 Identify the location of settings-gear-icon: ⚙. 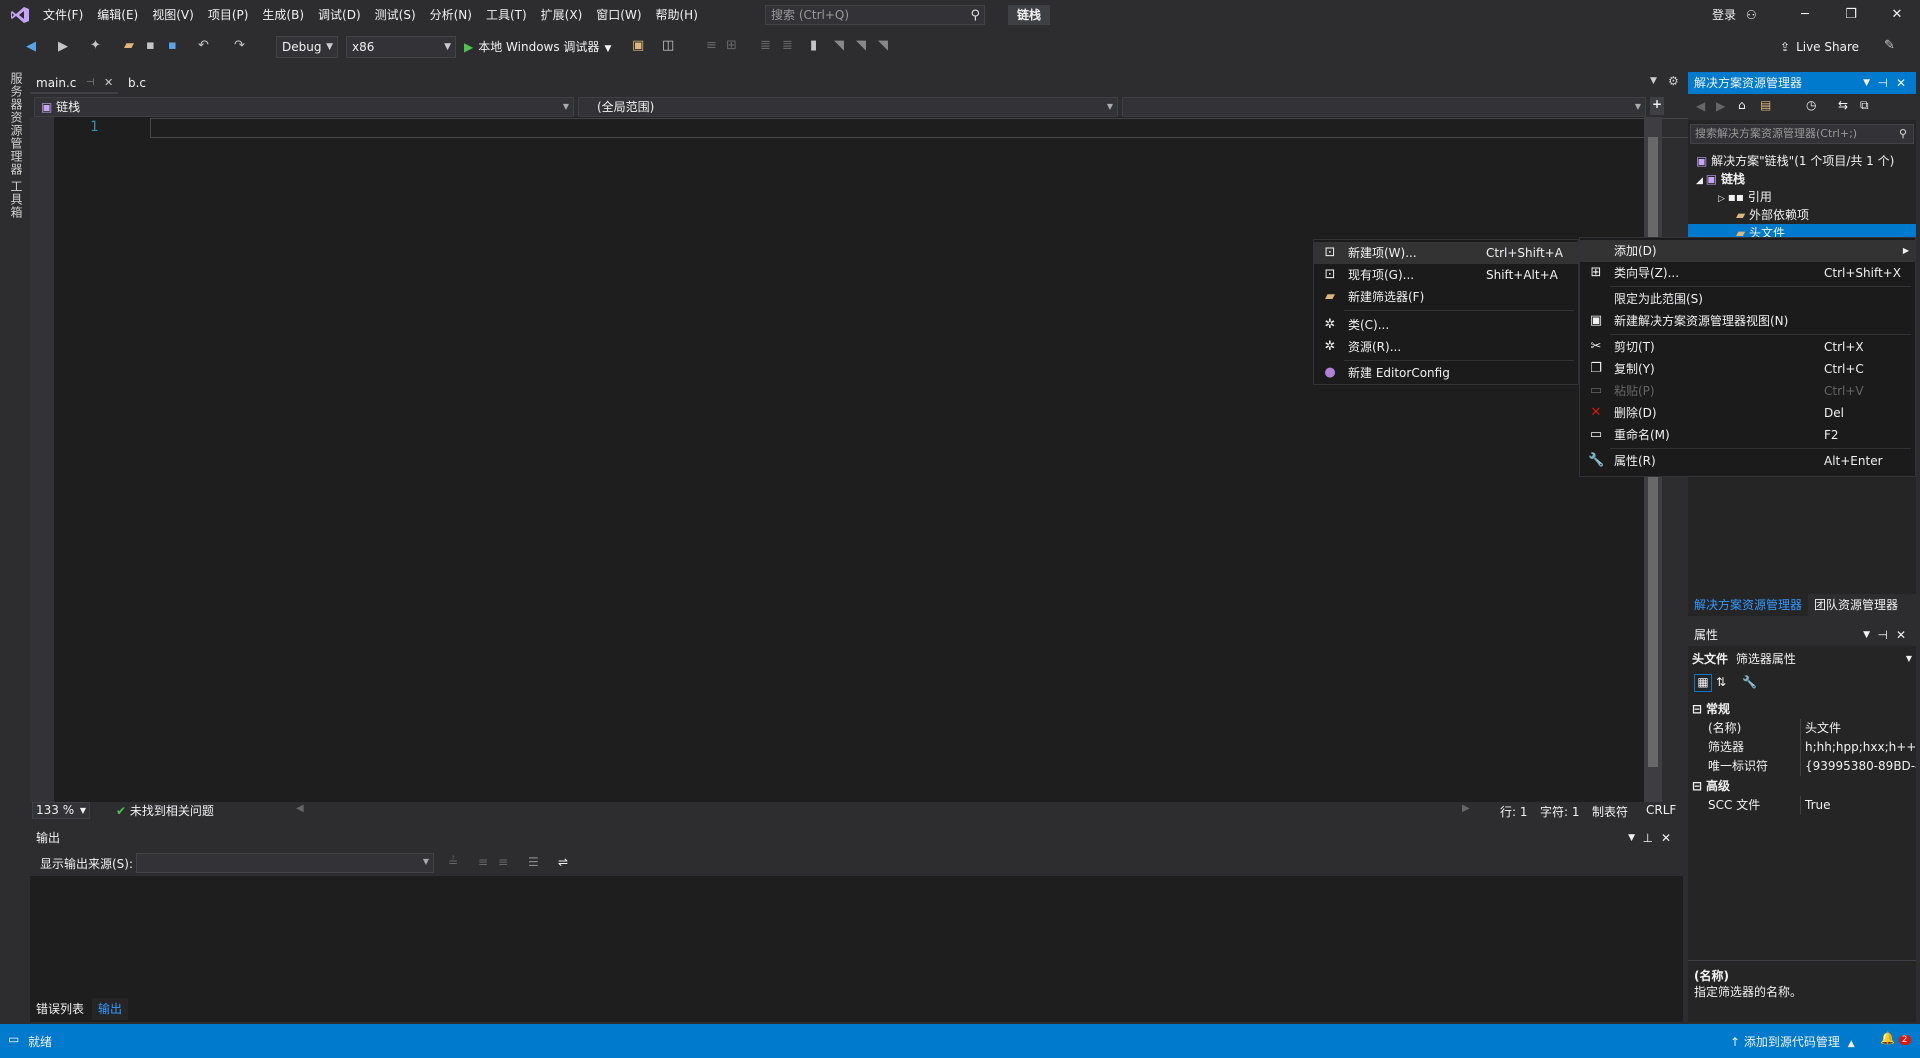
(1673, 81).